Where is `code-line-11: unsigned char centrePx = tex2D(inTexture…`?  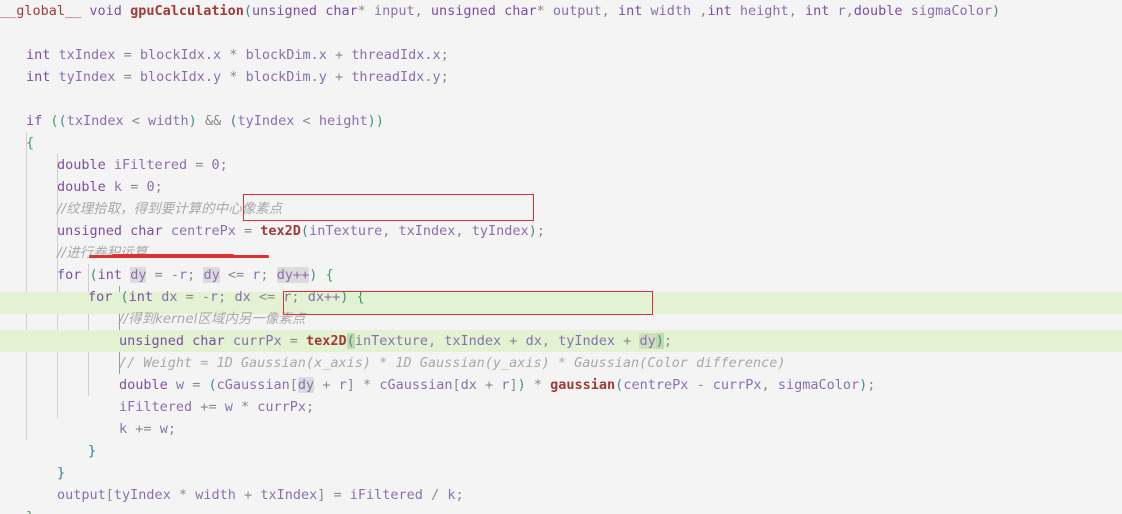 code-line-11: unsigned char centrePx = tex2D(inTexture… is located at coordinates (561, 231).